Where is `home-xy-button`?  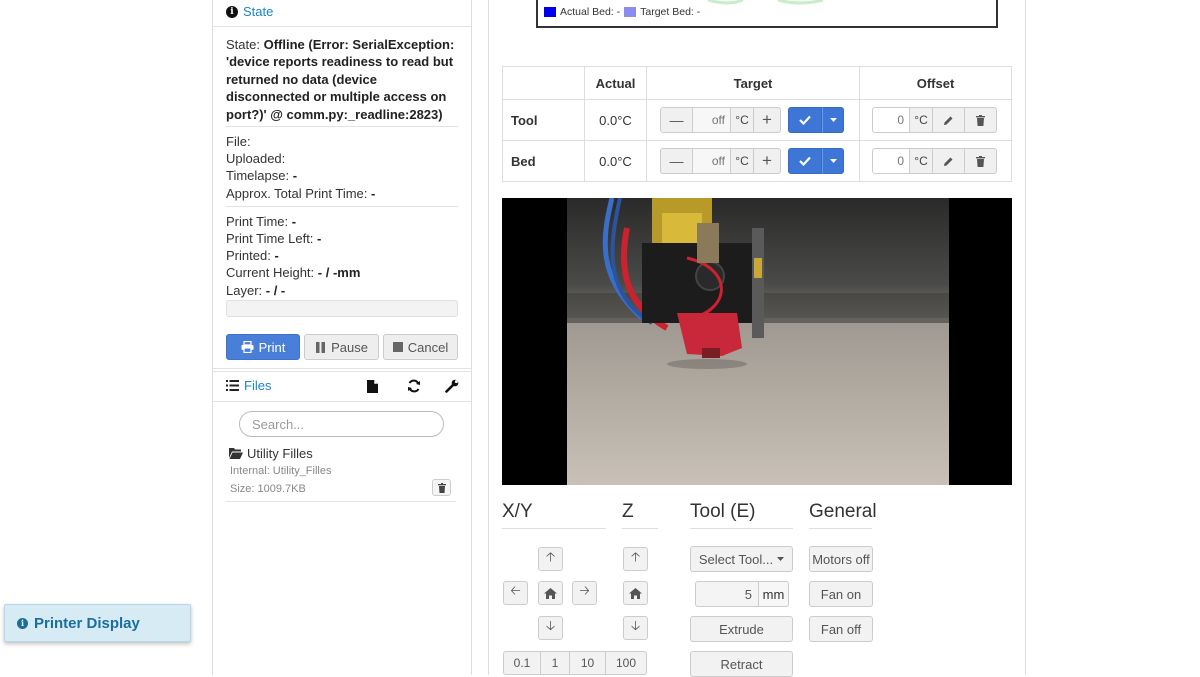
home-xy-button is located at coordinates (550, 593).